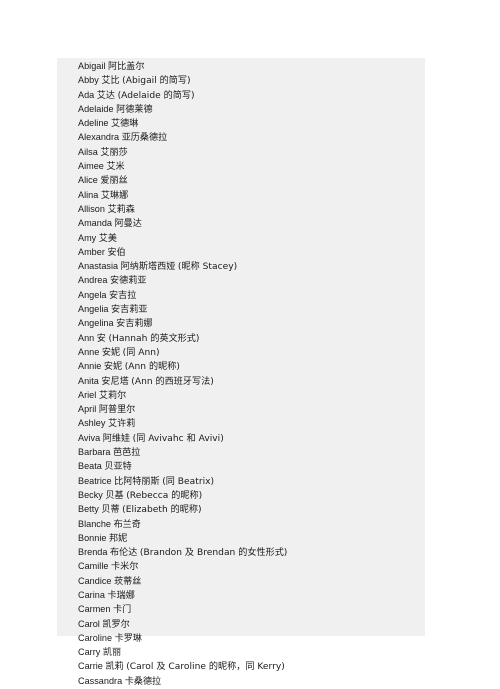 Image resolution: width=500 pixels, height=689 pixels. I want to click on name-chinese: 贝亚特, so click(118, 467).